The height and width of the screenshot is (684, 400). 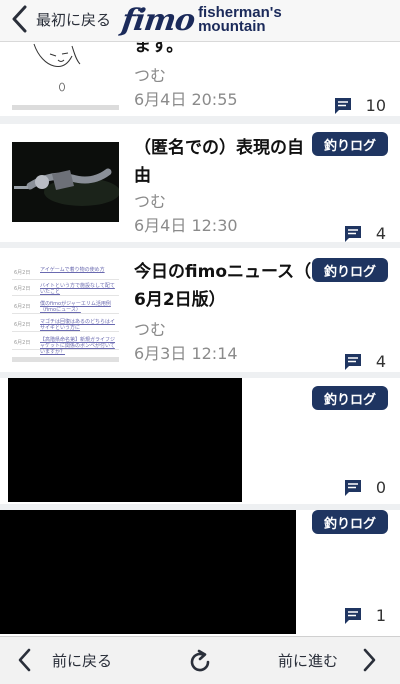 I want to click on article-title-line-1: 今日のfimoニュース（, so click(x=223, y=272).